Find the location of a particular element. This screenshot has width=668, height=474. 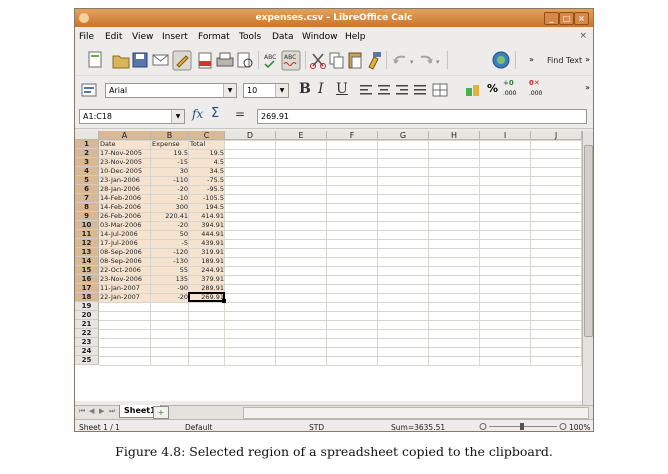

toolbar-overflow-icon: » is located at coordinates (531, 59).